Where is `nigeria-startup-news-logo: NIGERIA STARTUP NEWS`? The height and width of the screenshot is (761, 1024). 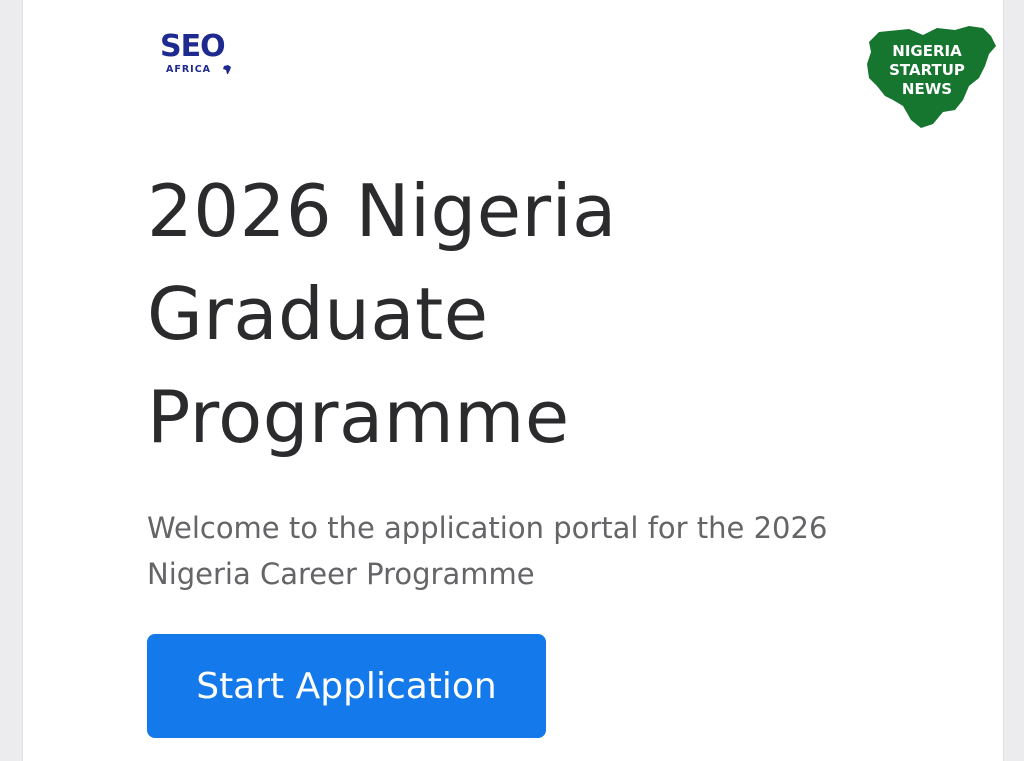
nigeria-startup-news-logo: NIGERIA STARTUP NEWS is located at coordinates (931, 77).